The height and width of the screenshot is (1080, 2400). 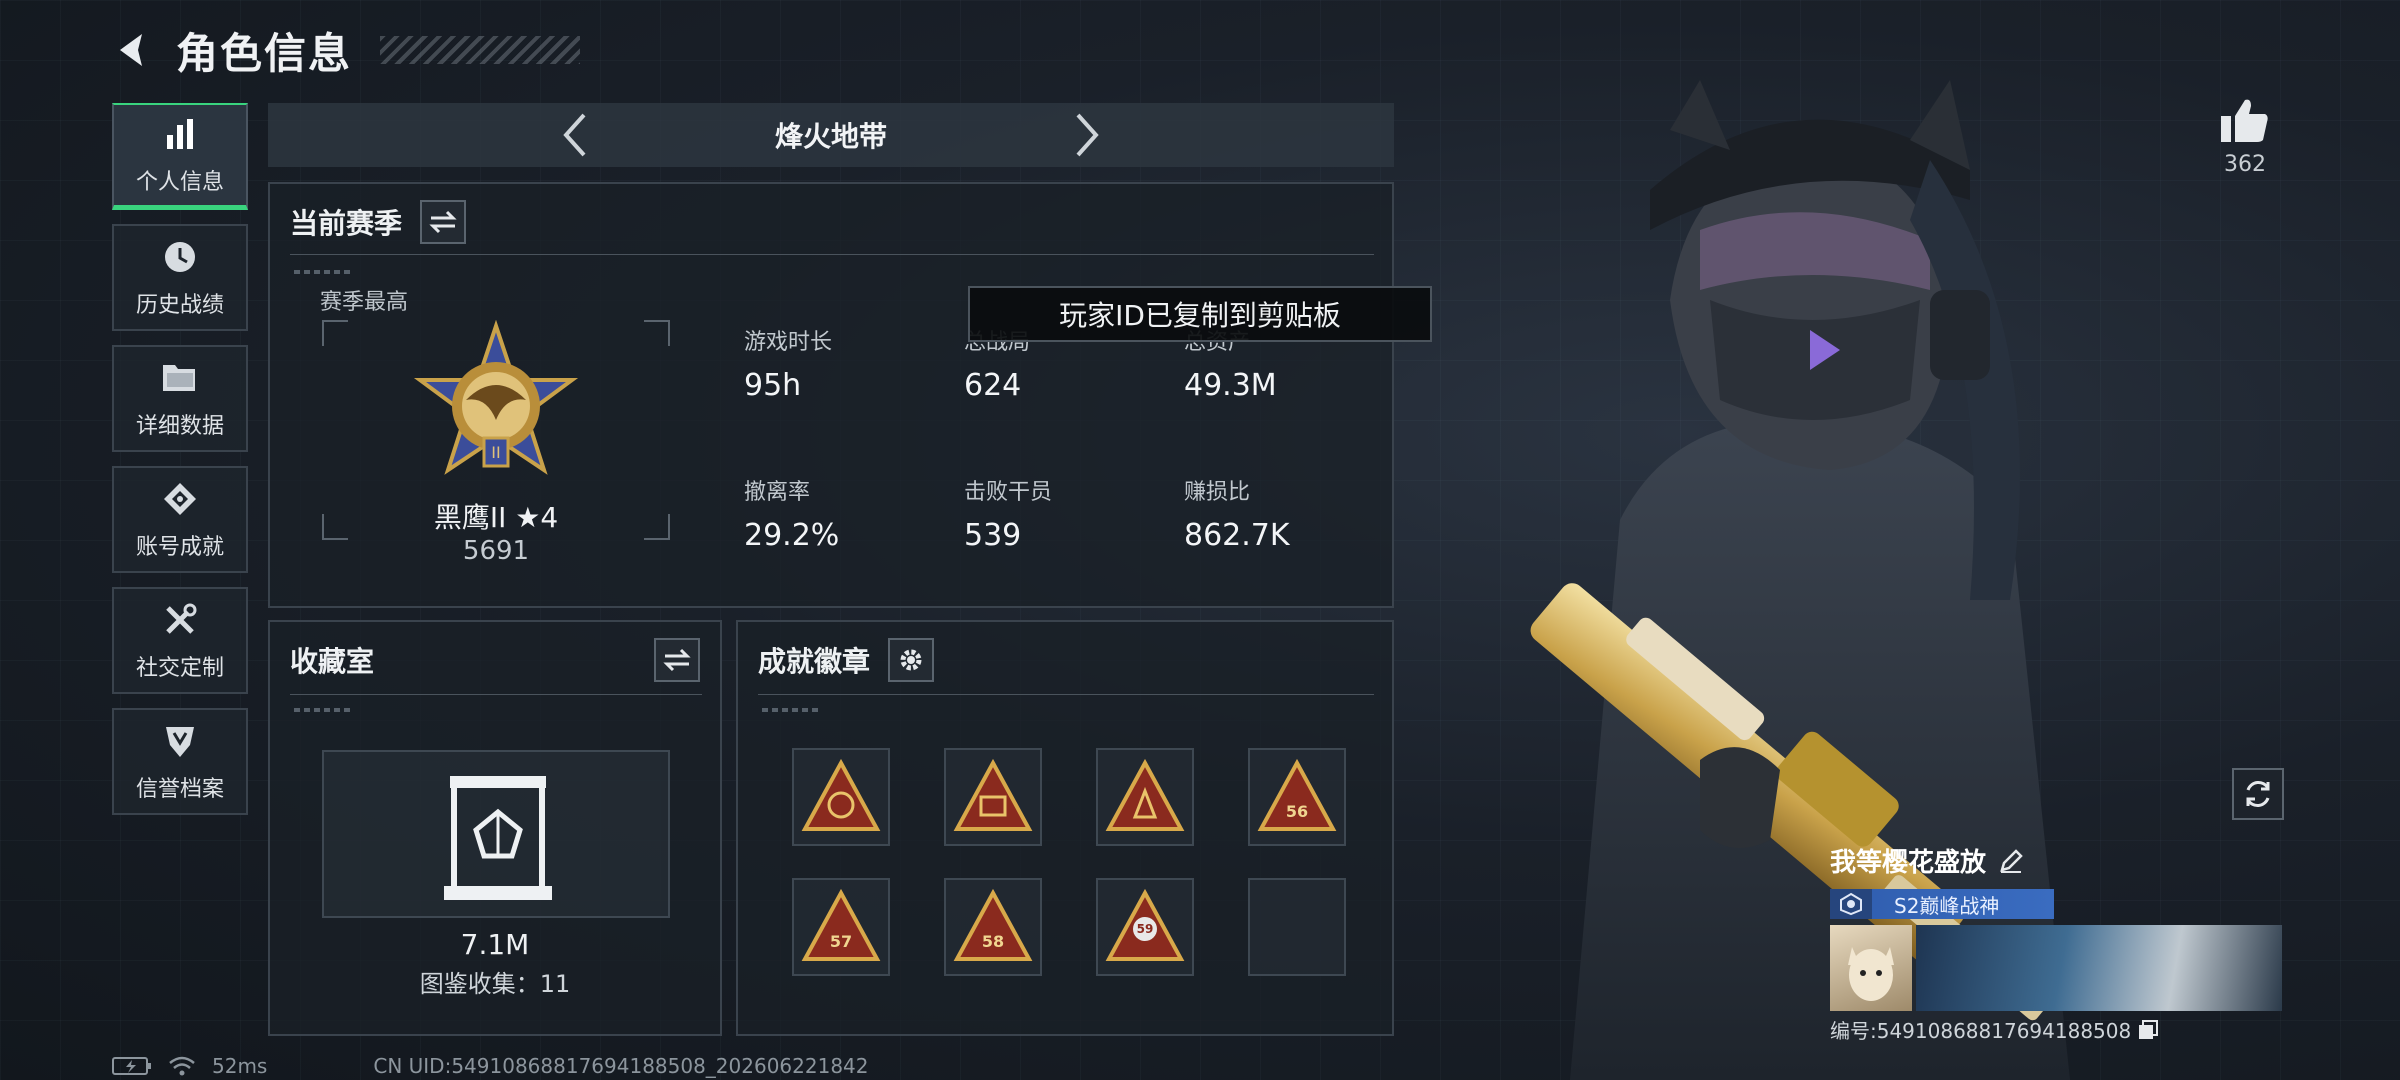 What do you see at coordinates (1908, 863) in the screenshot?
I see `player-name: 我等樱花盛放` at bounding box center [1908, 863].